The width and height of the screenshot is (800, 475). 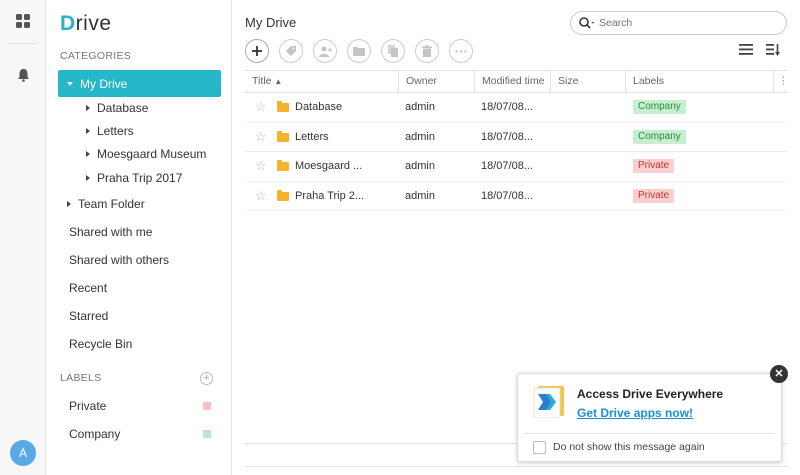 I want to click on column-header-owner: Owner, so click(x=437, y=81).